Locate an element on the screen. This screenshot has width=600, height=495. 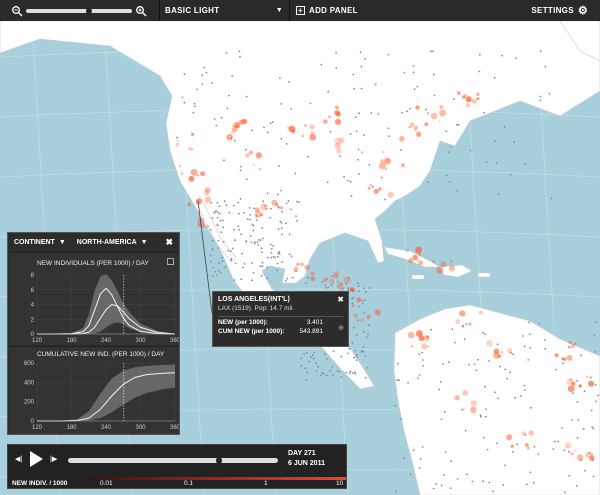
region-dropdown: NORTH-AMERICA ▼ is located at coordinates (112, 242).